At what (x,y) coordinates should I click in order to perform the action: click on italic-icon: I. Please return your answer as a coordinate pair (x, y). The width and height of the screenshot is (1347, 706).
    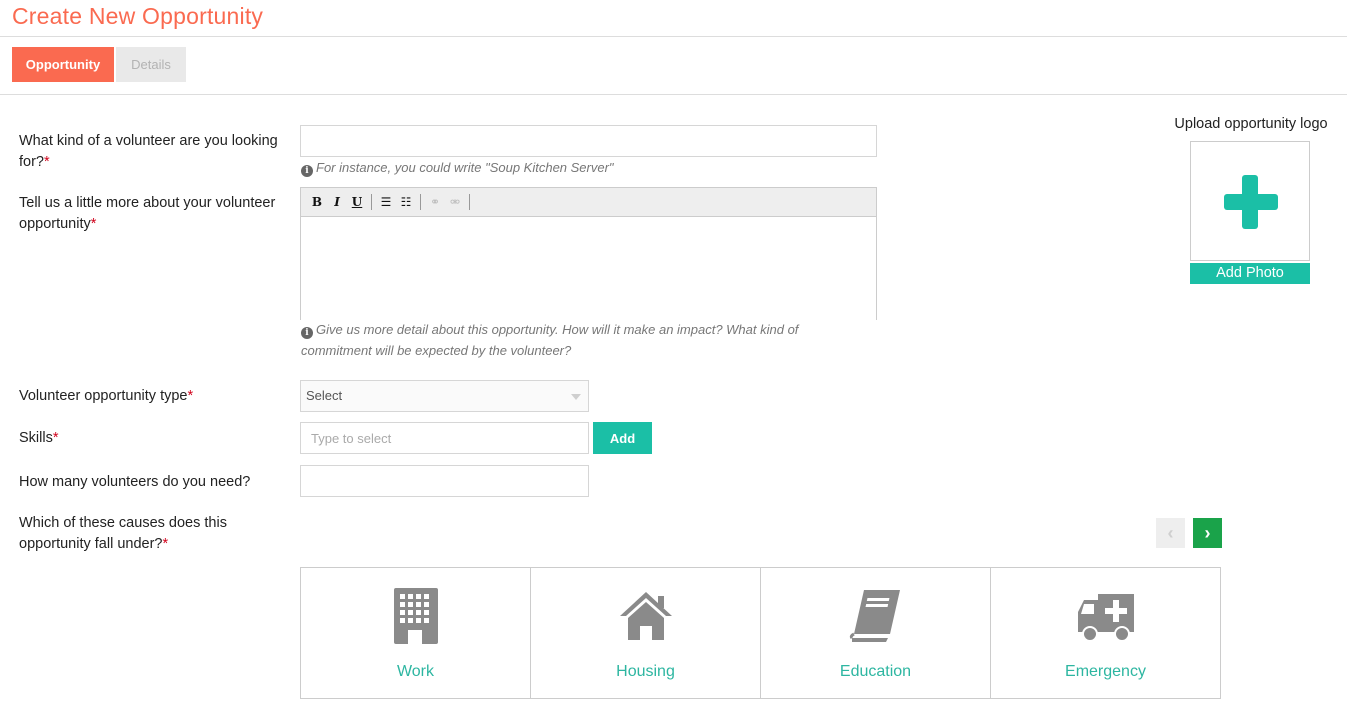
    Looking at the image, I should click on (337, 202).